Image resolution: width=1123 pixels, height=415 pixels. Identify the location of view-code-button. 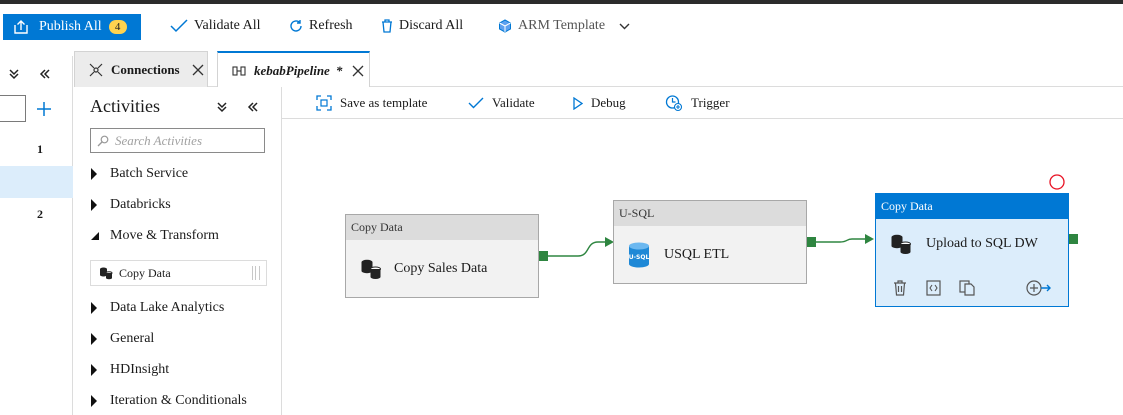
(933, 288).